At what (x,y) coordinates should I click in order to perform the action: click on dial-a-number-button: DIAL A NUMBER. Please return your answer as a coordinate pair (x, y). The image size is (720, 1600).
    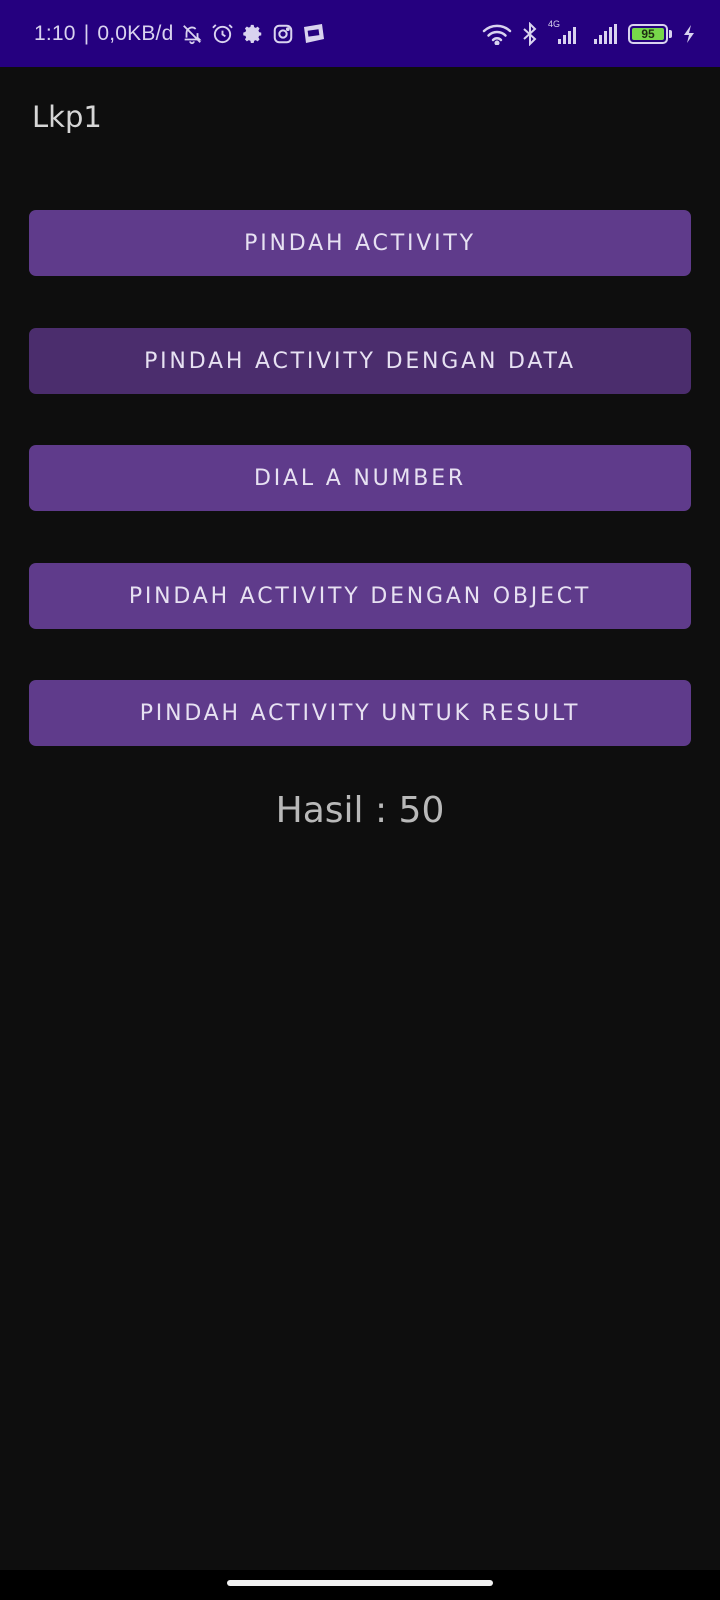
    Looking at the image, I should click on (360, 478).